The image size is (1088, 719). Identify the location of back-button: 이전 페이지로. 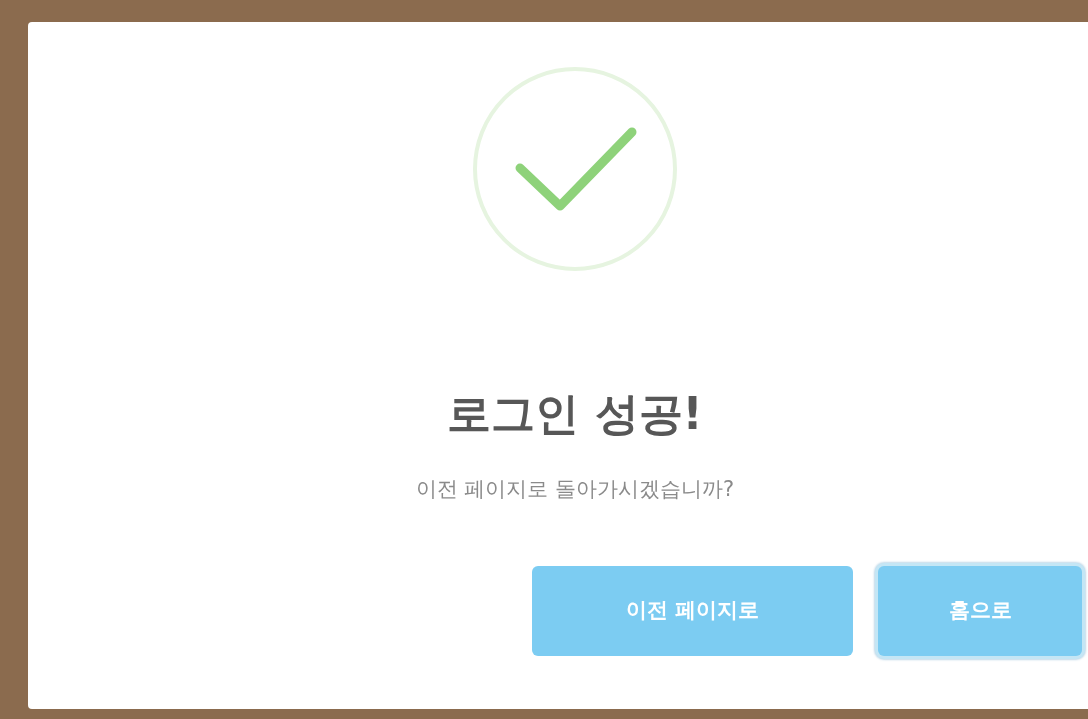
(692, 610).